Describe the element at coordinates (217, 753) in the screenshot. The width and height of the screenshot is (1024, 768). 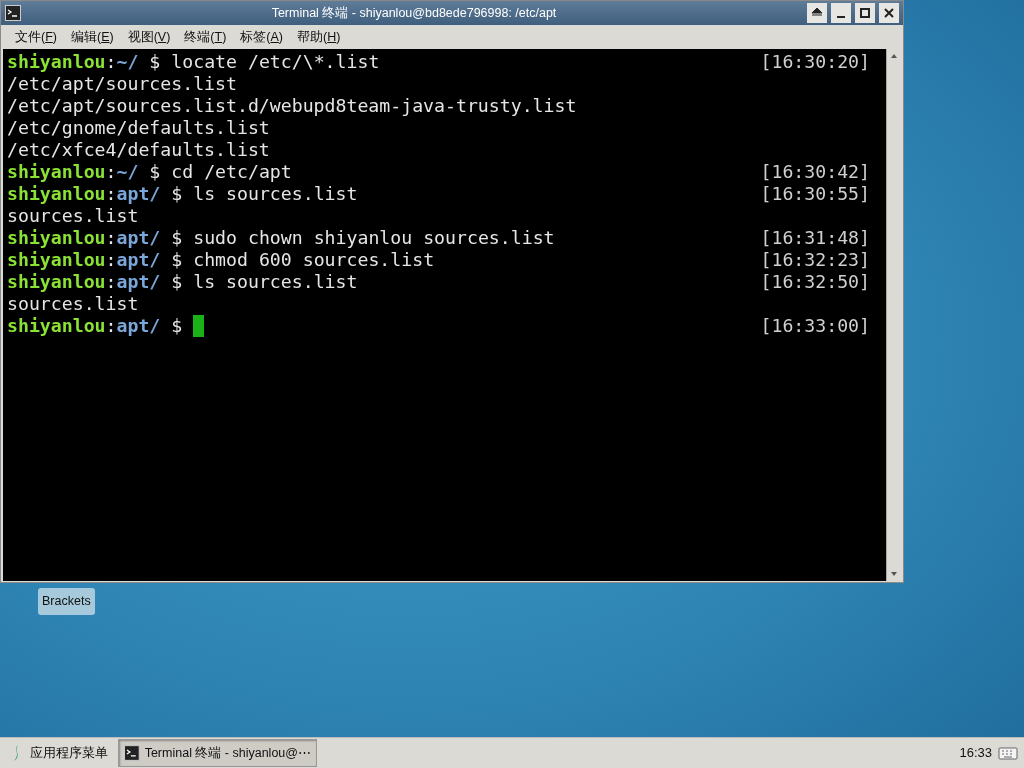
I see `taskbar-button: Terminal 终端 - shiyanlou@⋯` at that location.